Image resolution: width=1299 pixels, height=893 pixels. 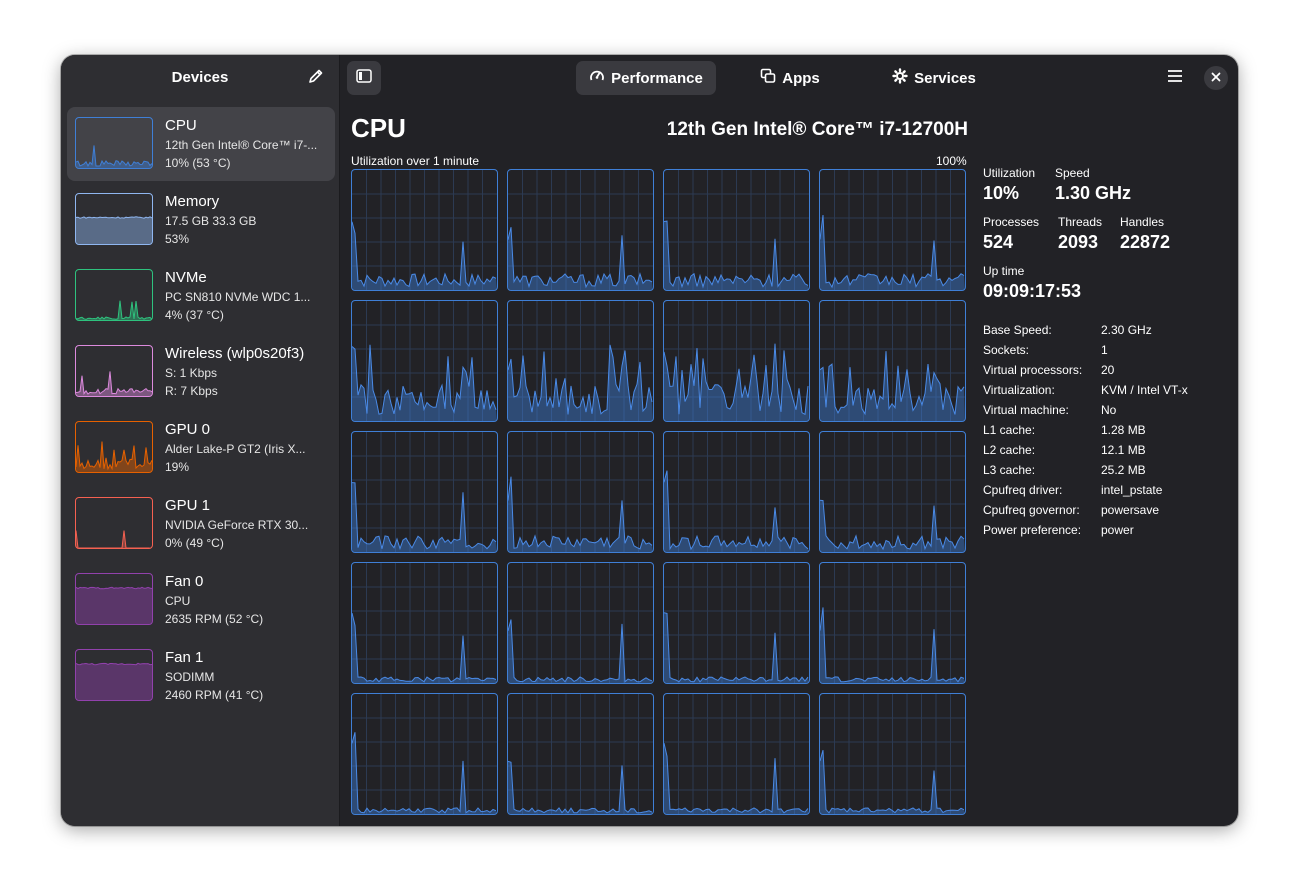 What do you see at coordinates (316, 78) in the screenshot?
I see `edit-button` at bounding box center [316, 78].